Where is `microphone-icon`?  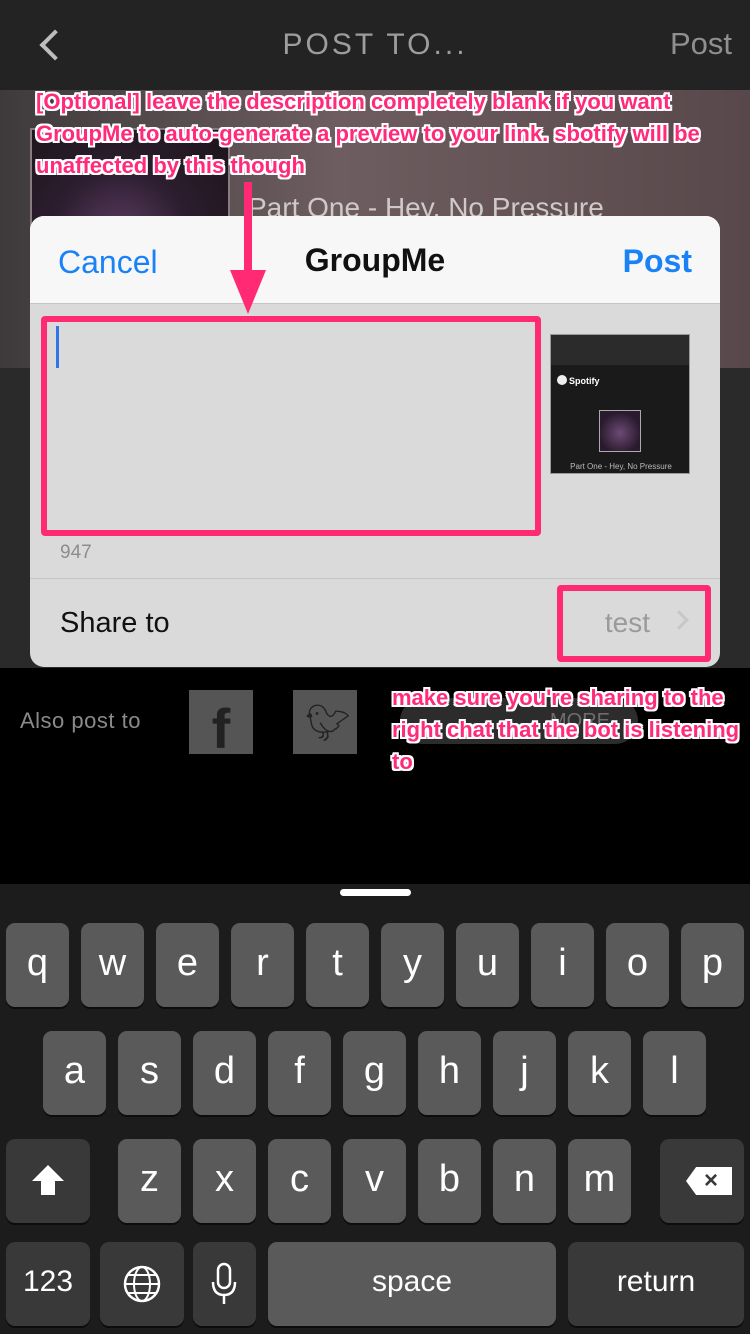
microphone-icon is located at coordinates (224, 1283).